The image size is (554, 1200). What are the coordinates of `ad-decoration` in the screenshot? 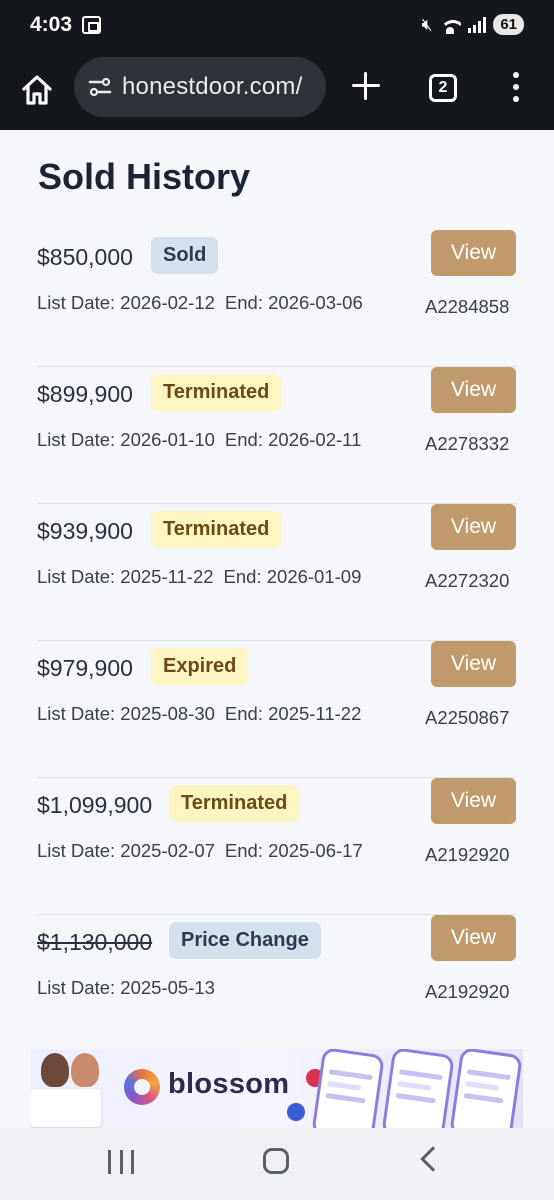 It's located at (296, 1112).